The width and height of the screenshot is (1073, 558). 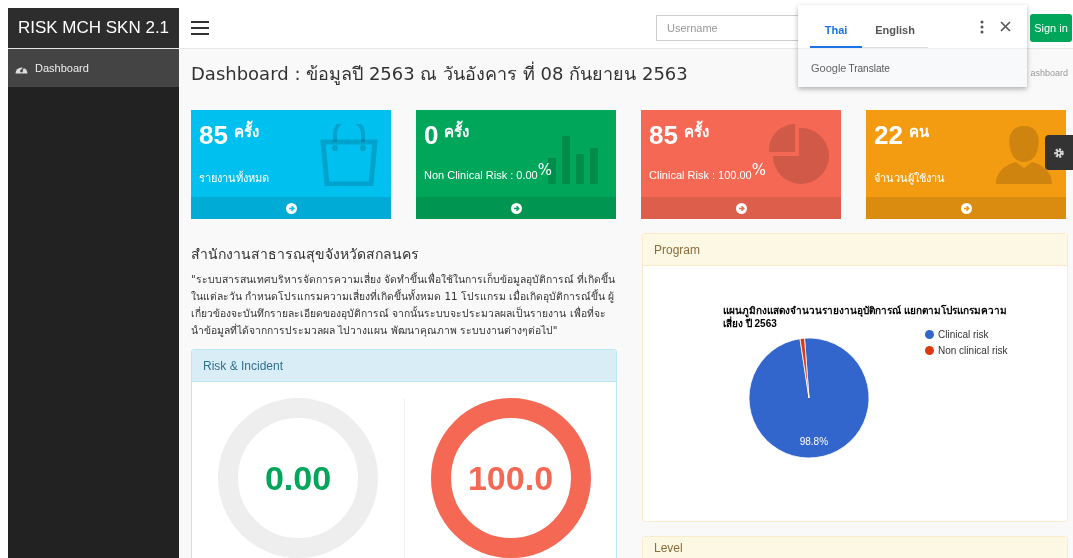 I want to click on stat-label: รายงานทั้งหมด, so click(x=234, y=178).